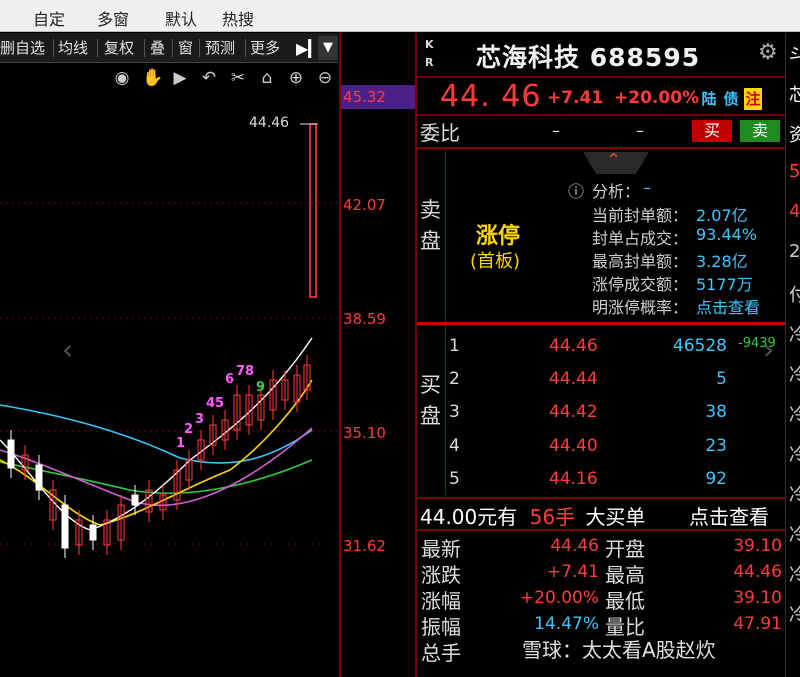  I want to click on right-edge-panel: 斗芯资542付冷冷冷冷冷冷冷冷, so click(792, 355).